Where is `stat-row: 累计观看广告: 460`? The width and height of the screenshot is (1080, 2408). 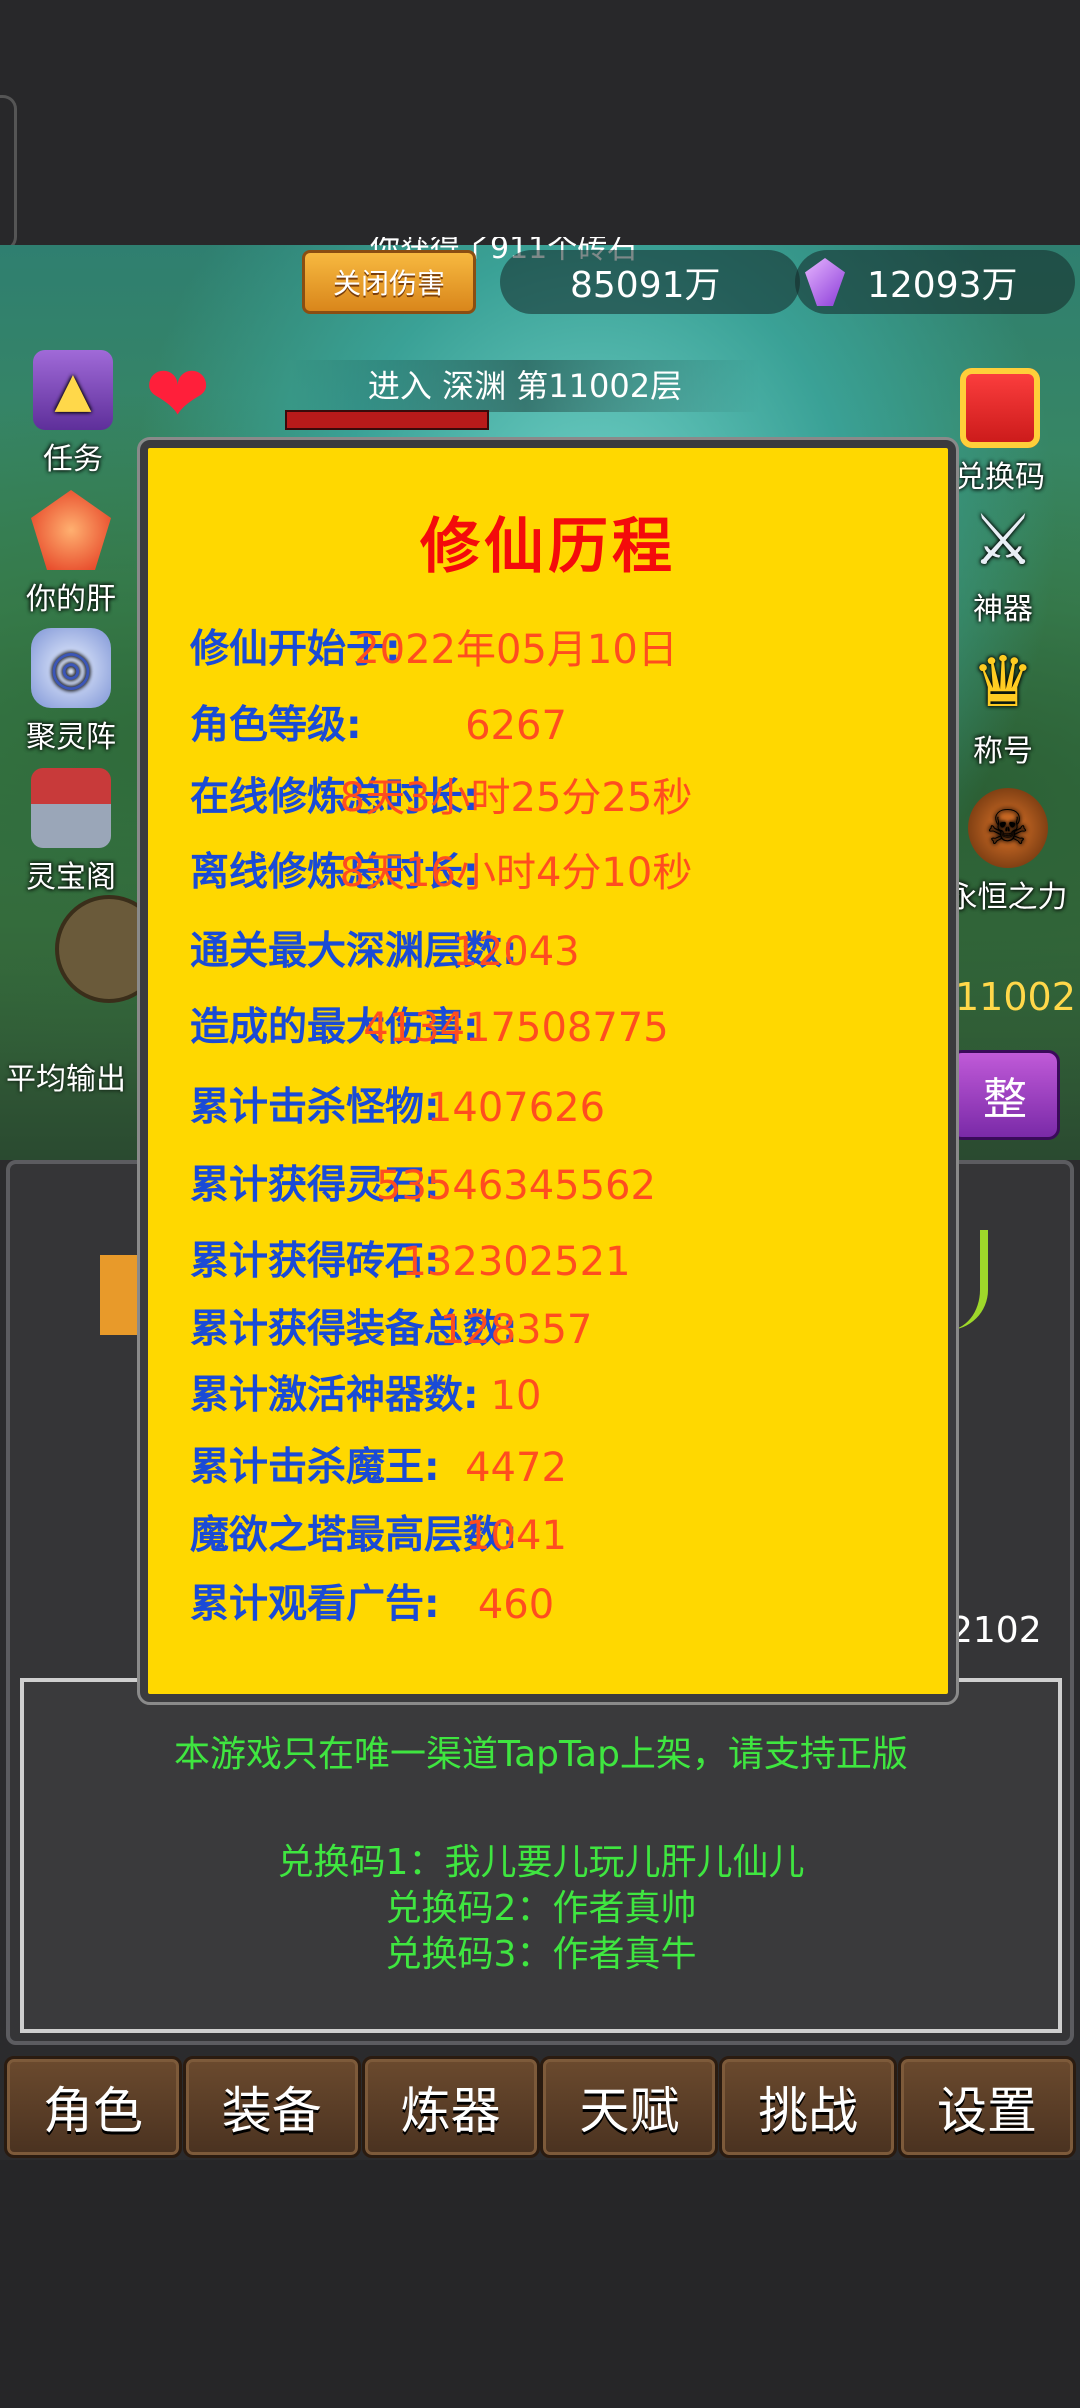
stat-row: 累计观看广告: 460 is located at coordinates (548, 1605).